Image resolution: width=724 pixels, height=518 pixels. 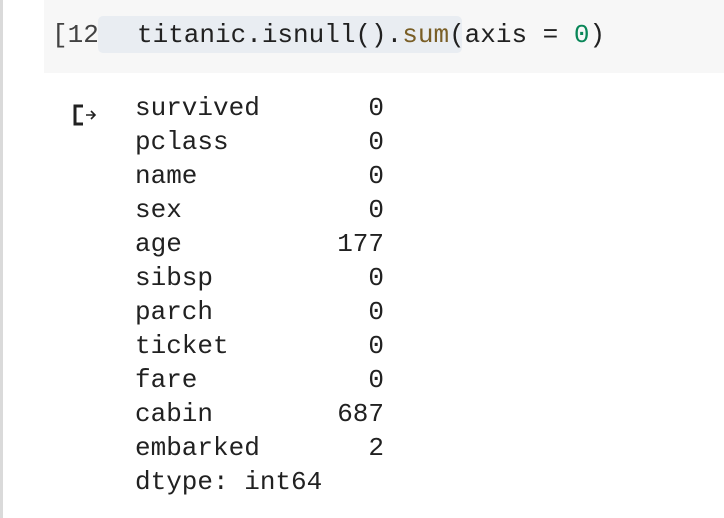 What do you see at coordinates (270, 35) in the screenshot?
I see `code-object: titanic.isnull().` at bounding box center [270, 35].